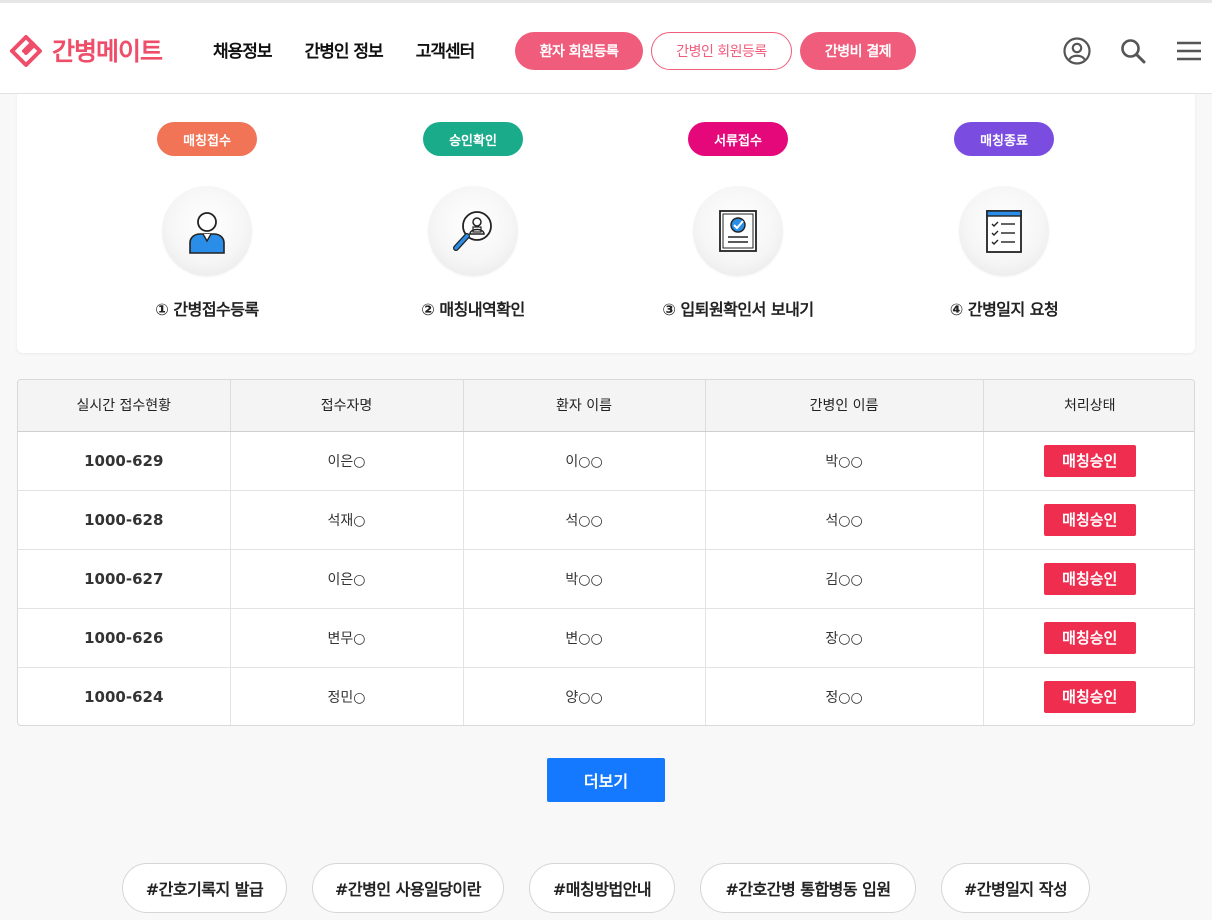 The height and width of the screenshot is (920, 1212). Describe the element at coordinates (204, 888) in the screenshot. I see `tag-nursing-record: #간호기록지 발급` at that location.